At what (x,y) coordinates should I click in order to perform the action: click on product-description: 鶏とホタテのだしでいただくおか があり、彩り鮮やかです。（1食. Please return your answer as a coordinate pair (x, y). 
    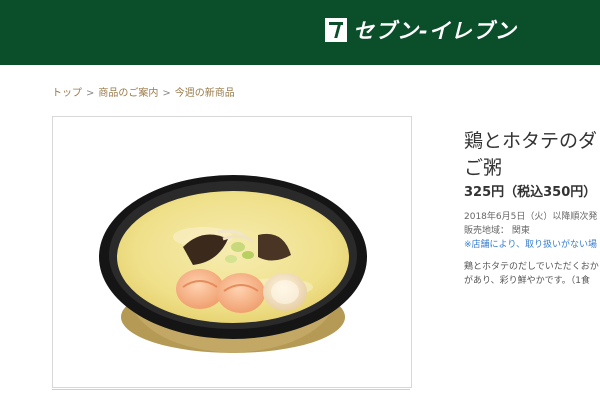
    Looking at the image, I should click on (531, 274).